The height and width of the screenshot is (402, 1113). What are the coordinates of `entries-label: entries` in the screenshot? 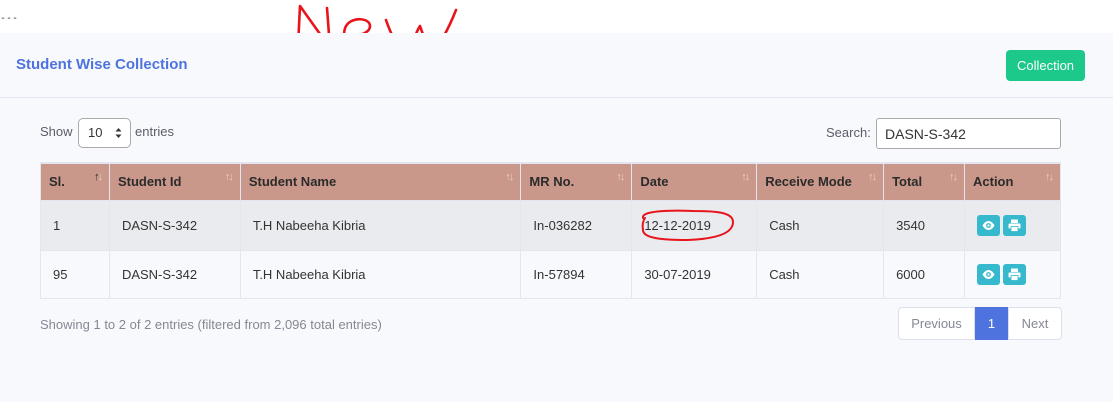 It's located at (155, 131).